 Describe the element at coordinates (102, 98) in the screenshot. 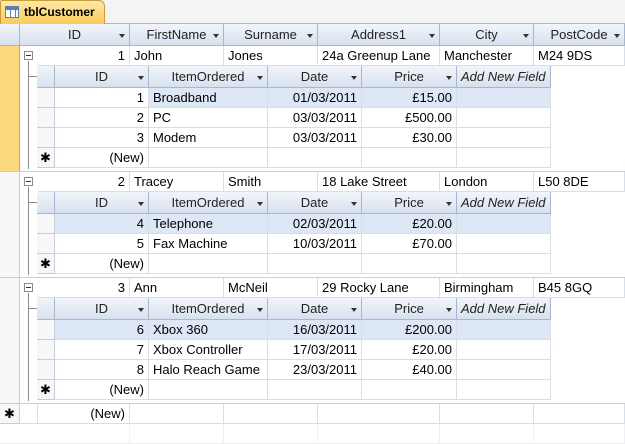

I see `order-id: 1` at that location.